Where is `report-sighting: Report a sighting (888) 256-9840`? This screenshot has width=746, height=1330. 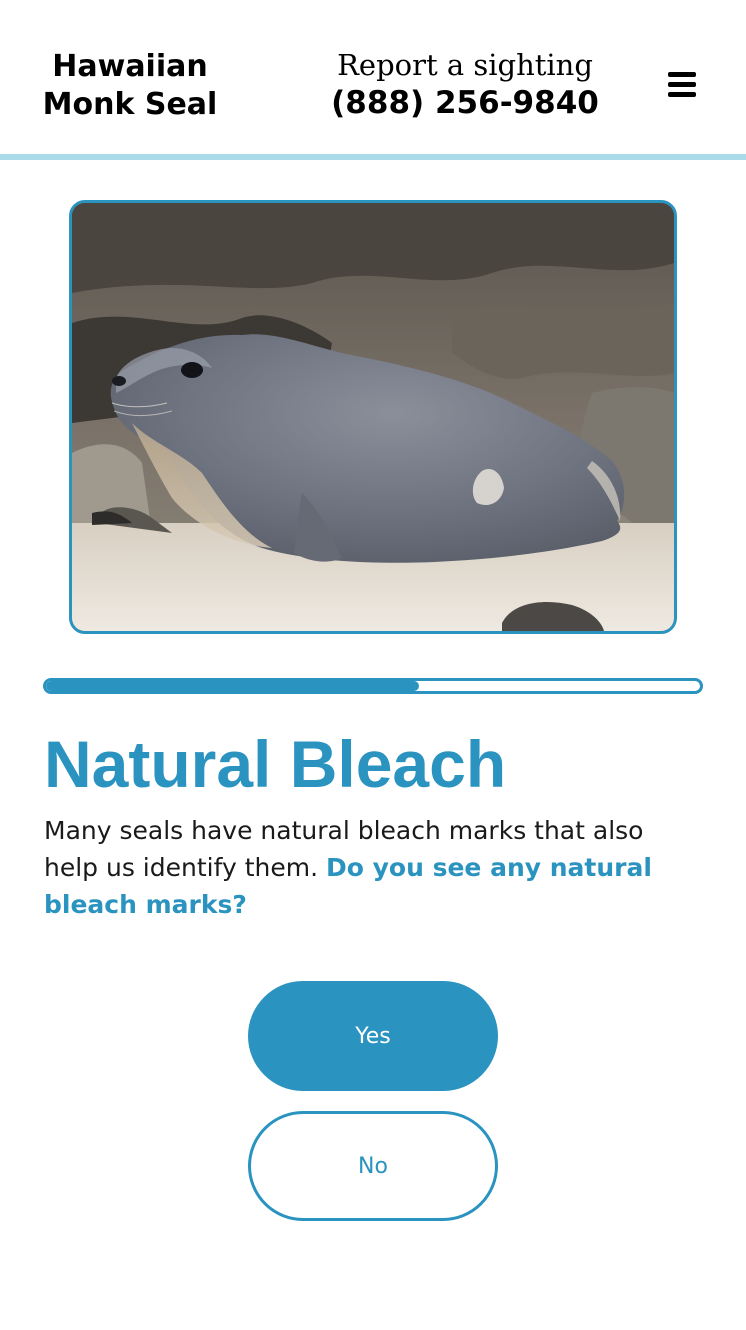
report-sighting: Report a sighting (888) 256-9840 is located at coordinates (465, 84).